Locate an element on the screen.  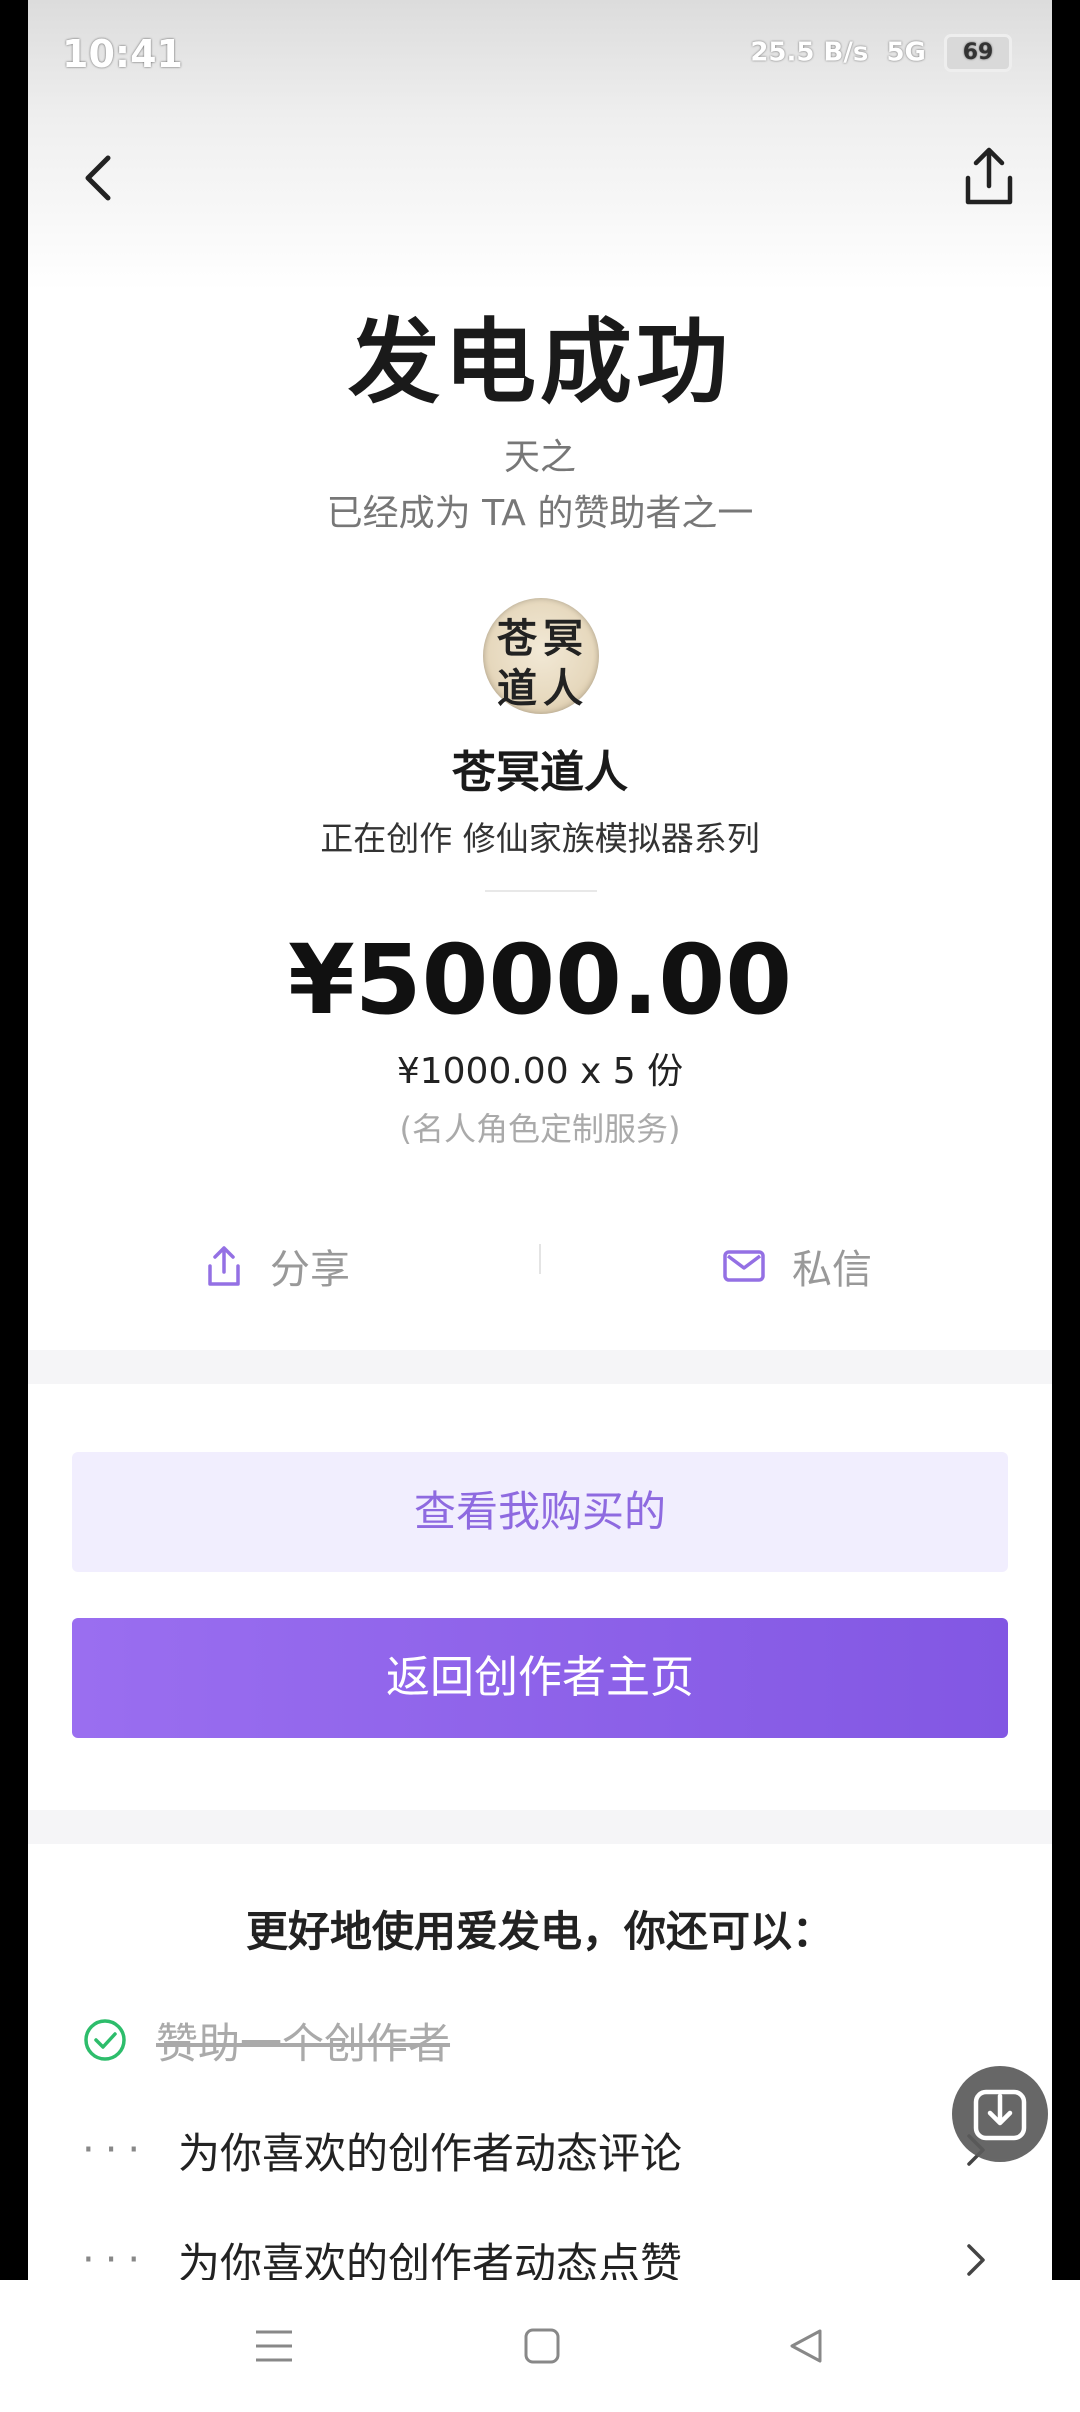
share-icon is located at coordinates (224, 1266).